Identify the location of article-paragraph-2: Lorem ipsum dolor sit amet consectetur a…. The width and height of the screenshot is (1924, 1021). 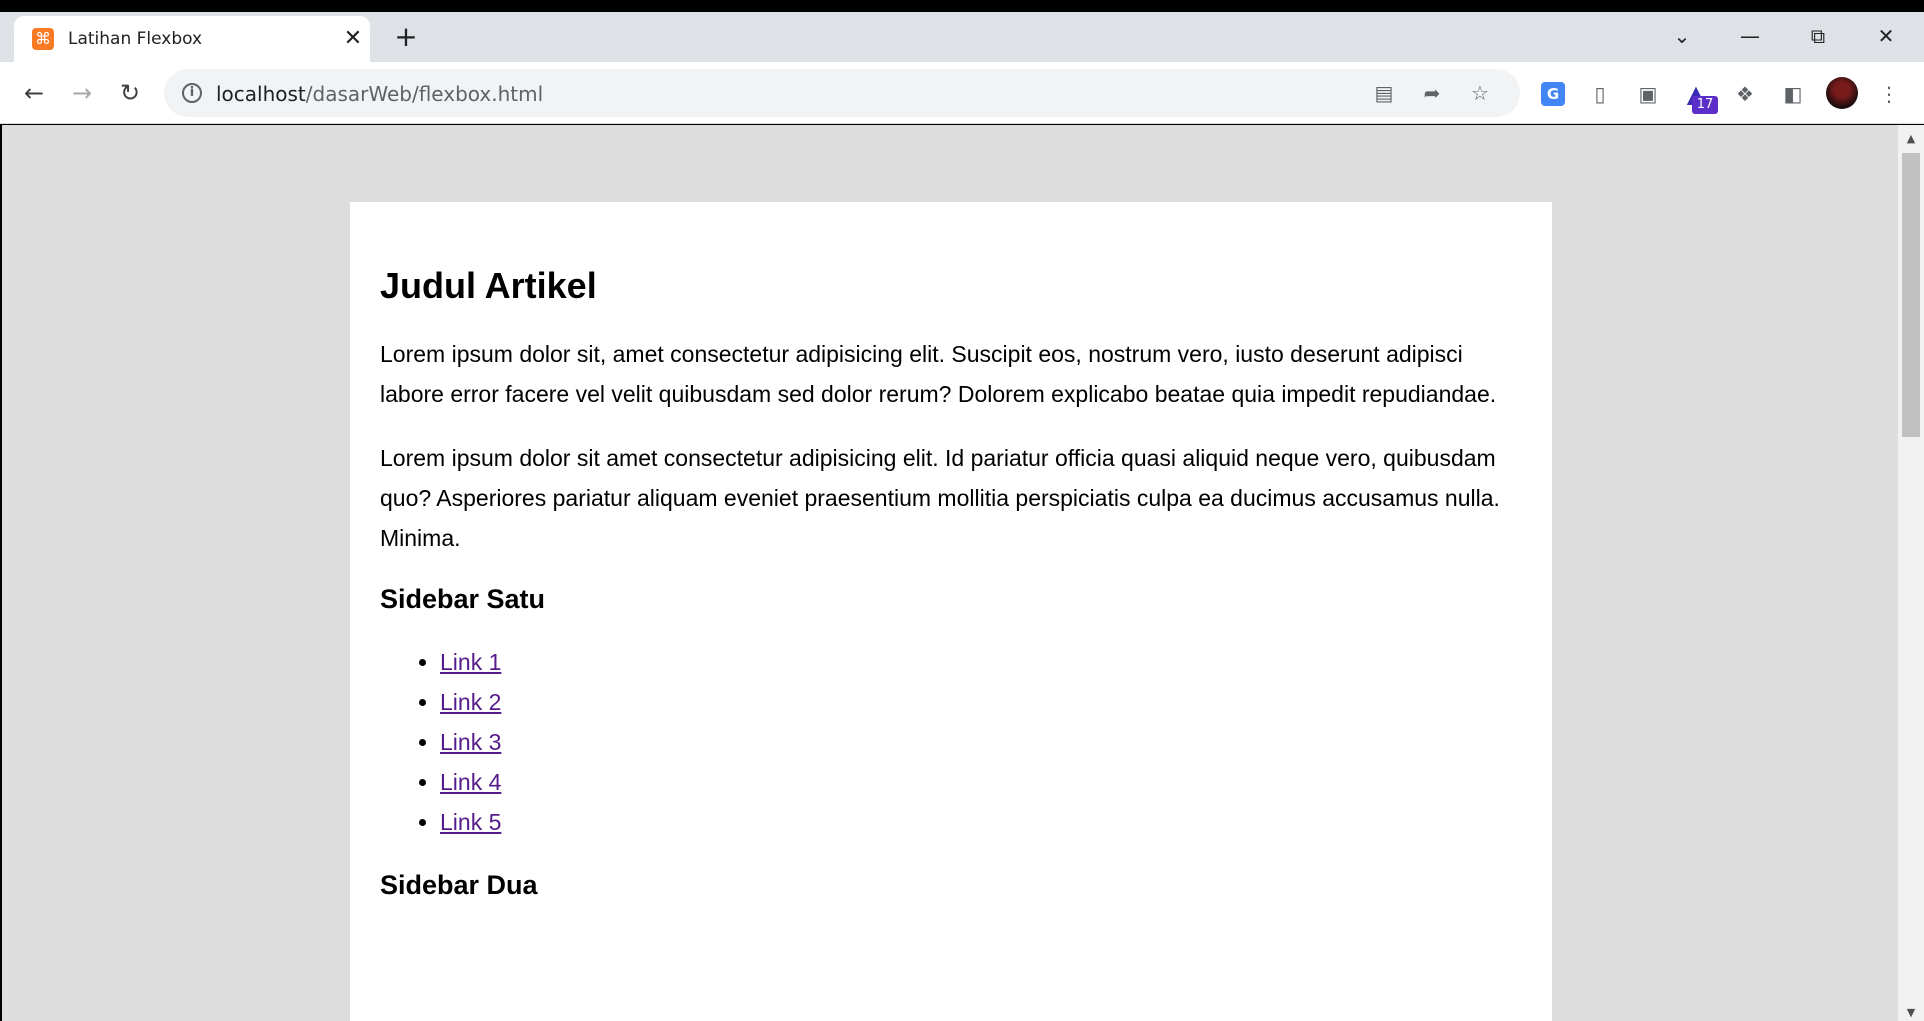
(940, 498).